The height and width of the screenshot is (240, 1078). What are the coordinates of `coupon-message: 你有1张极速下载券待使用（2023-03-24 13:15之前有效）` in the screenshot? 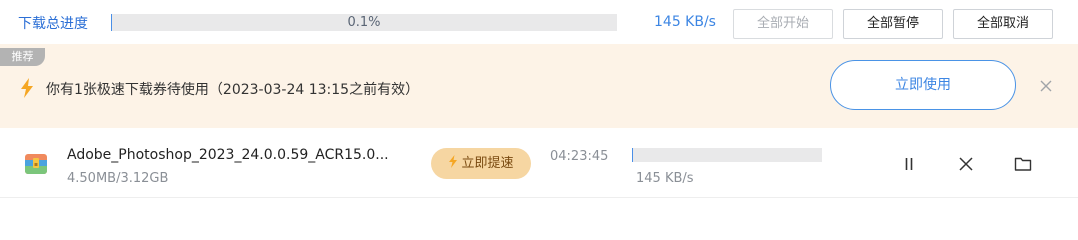 It's located at (233, 90).